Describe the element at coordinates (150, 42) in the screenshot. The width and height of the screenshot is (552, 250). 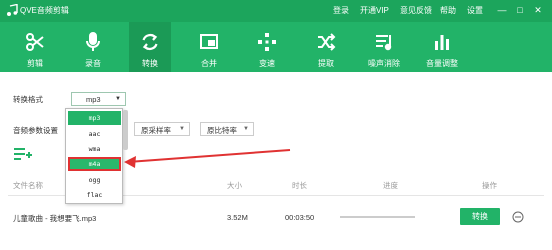
I see `convert-icon` at that location.